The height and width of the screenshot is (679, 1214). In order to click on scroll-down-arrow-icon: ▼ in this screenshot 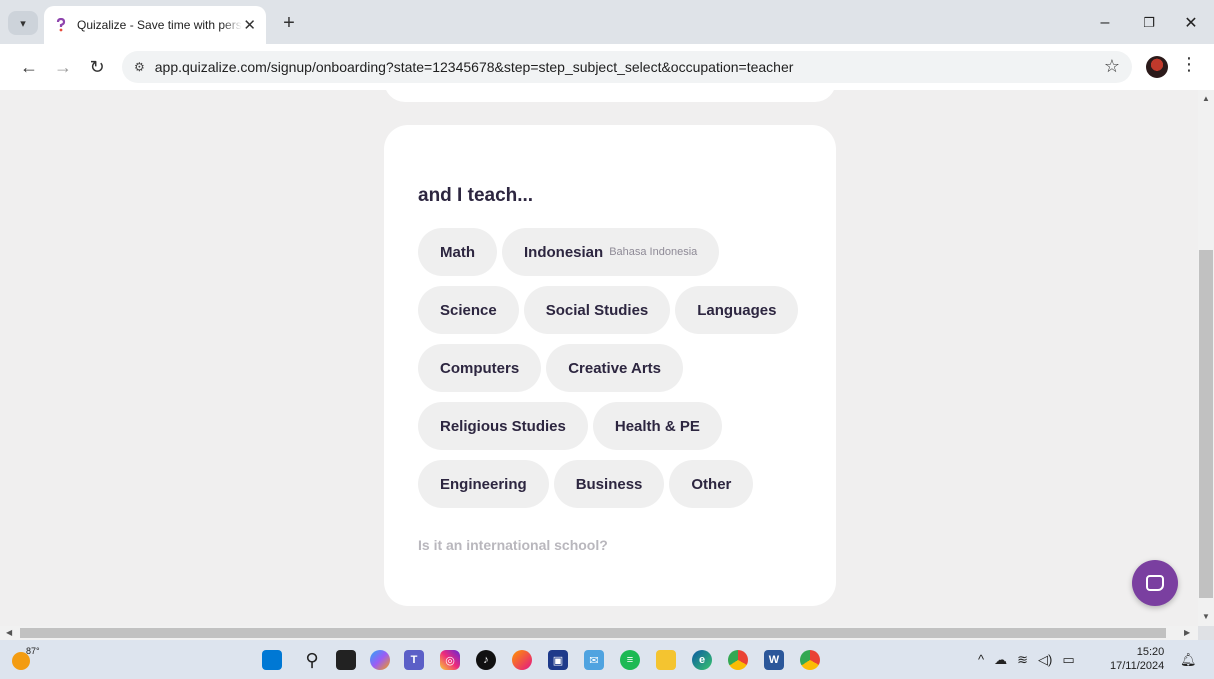, I will do `click(1206, 616)`.